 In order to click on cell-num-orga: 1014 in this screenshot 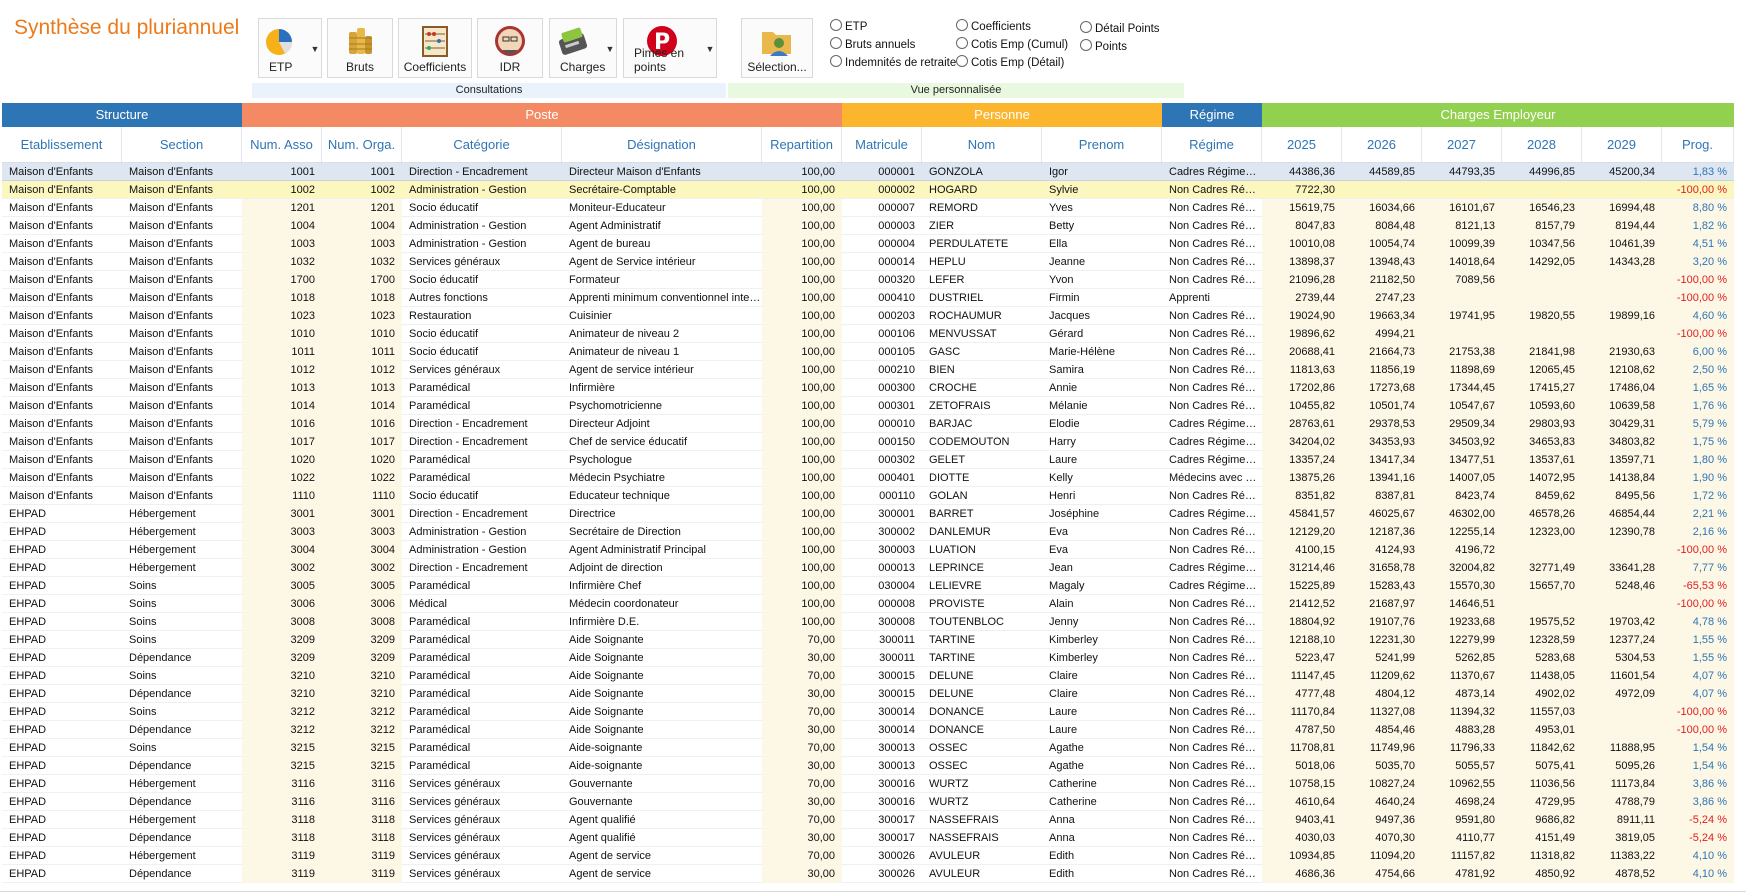, I will do `click(362, 406)`.